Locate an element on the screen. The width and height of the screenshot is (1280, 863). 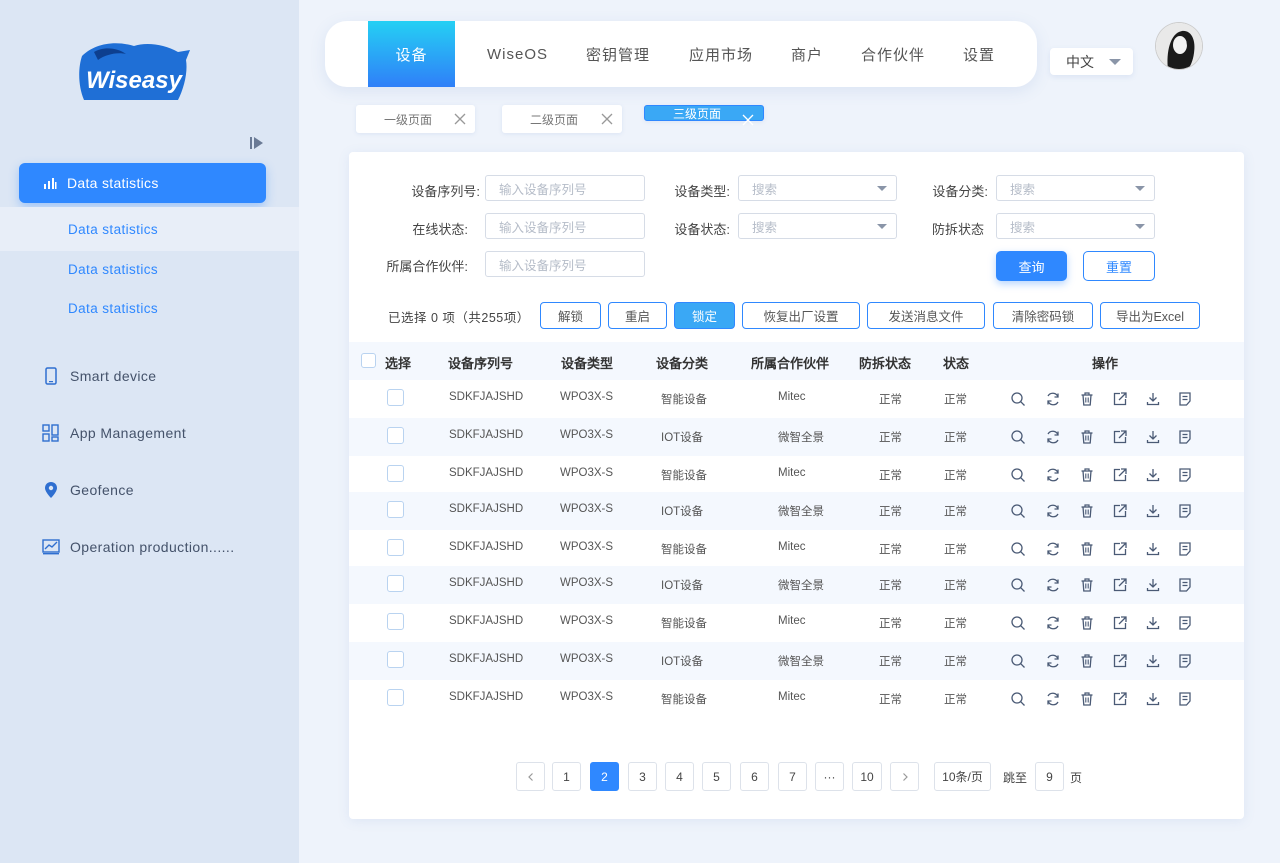
partner-input: 输入设备序列号 is located at coordinates (565, 264).